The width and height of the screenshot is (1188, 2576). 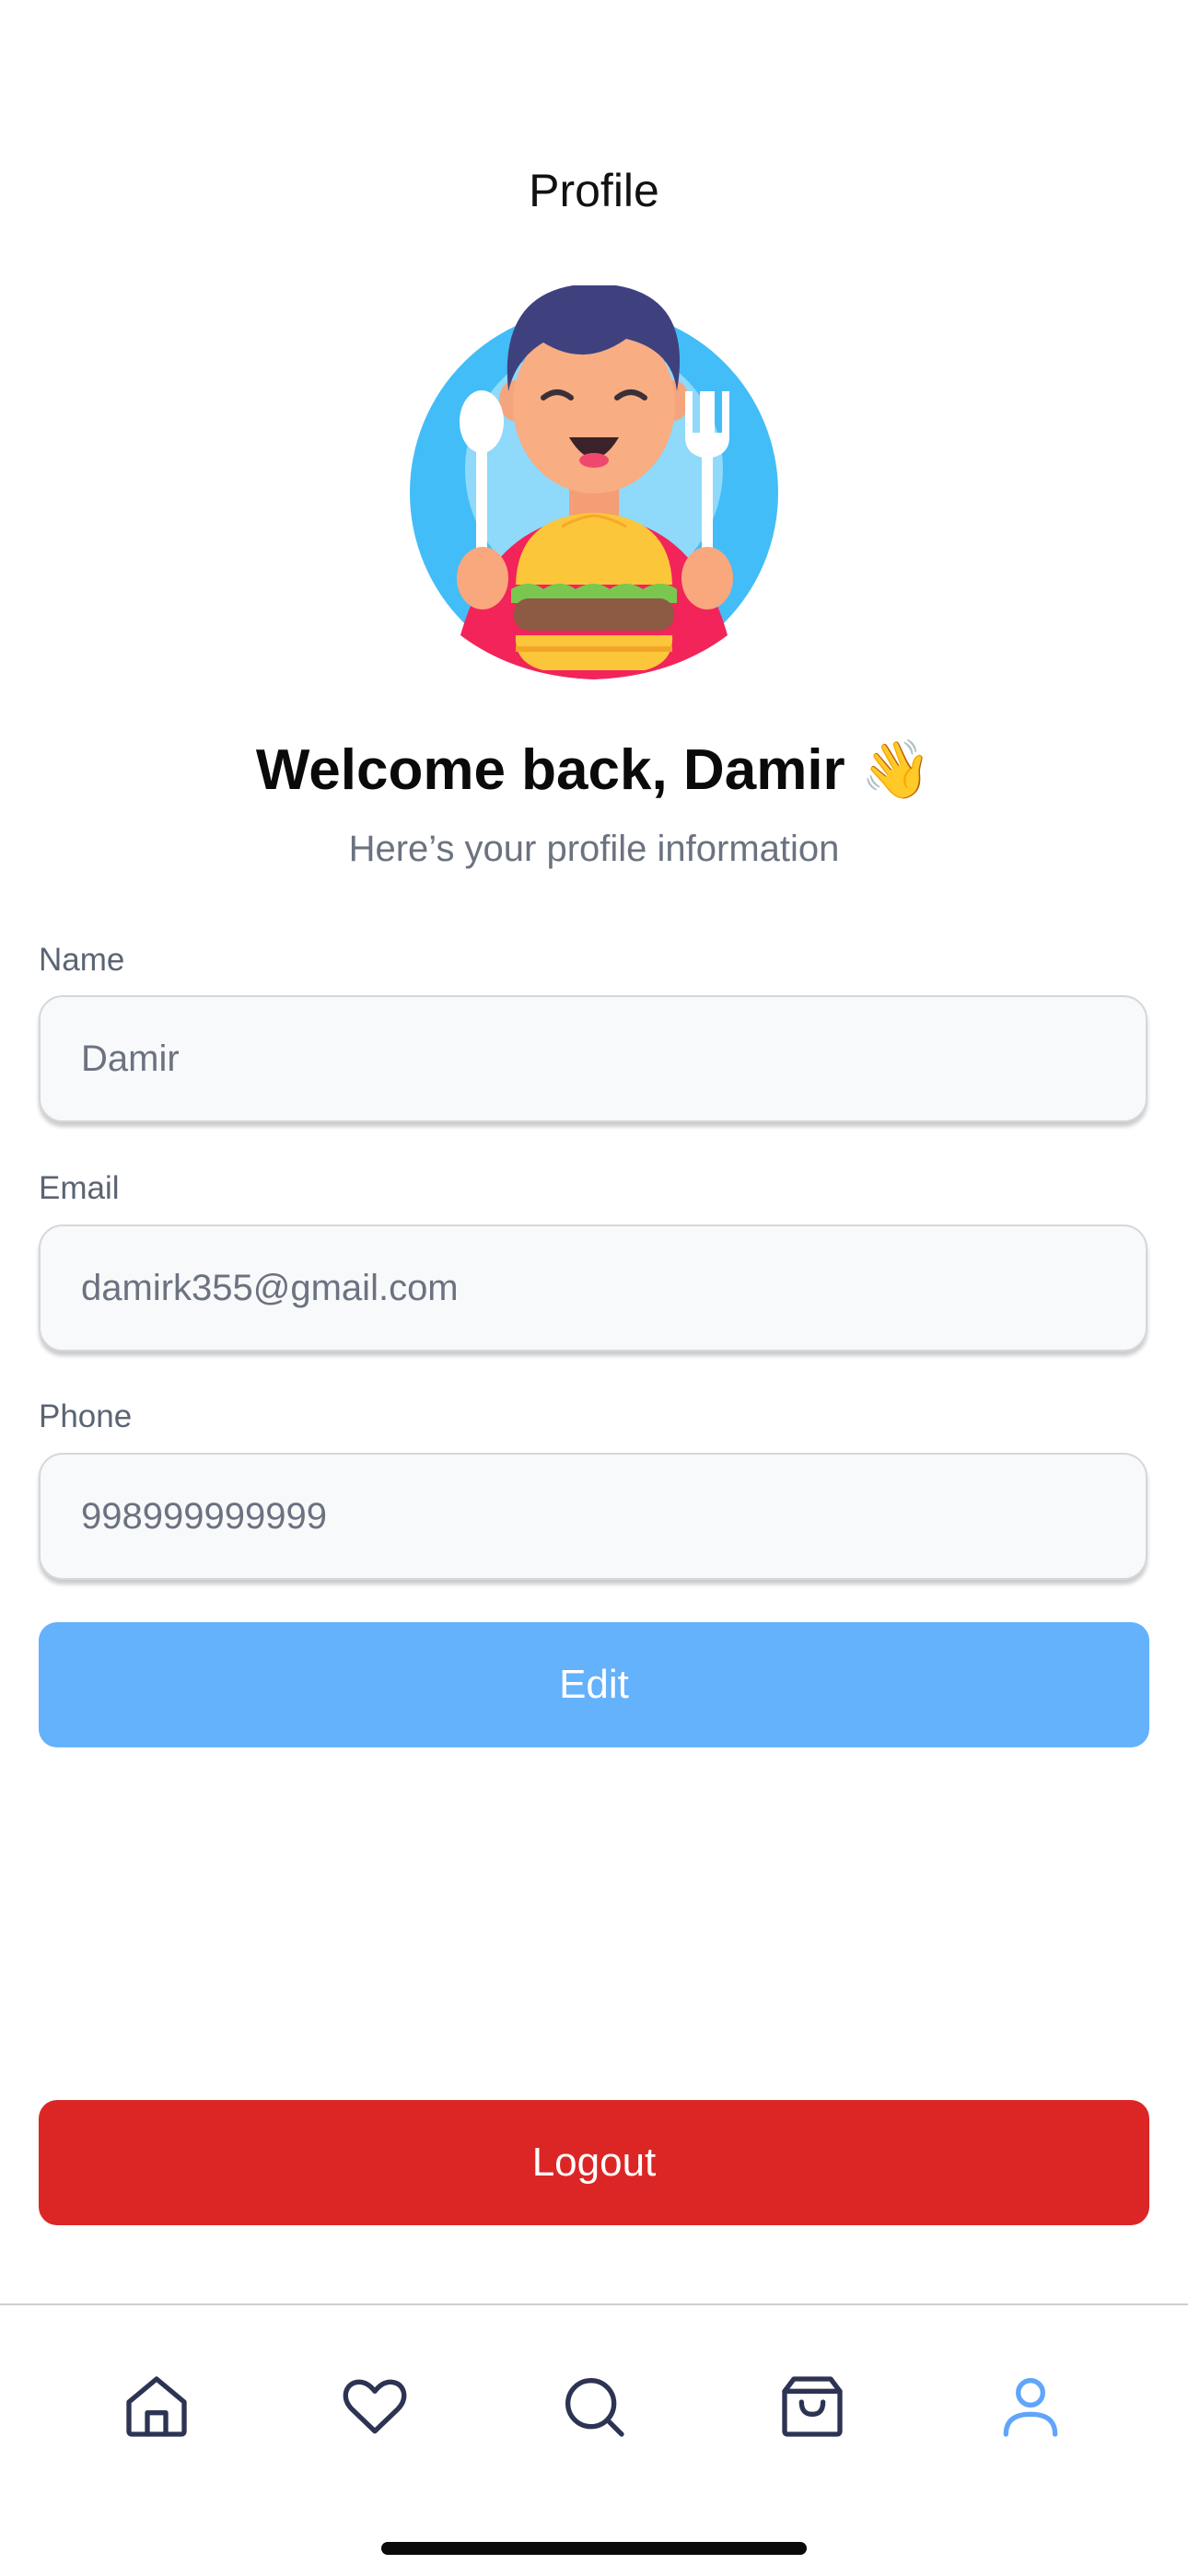 I want to click on name-field, so click(x=593, y=1058).